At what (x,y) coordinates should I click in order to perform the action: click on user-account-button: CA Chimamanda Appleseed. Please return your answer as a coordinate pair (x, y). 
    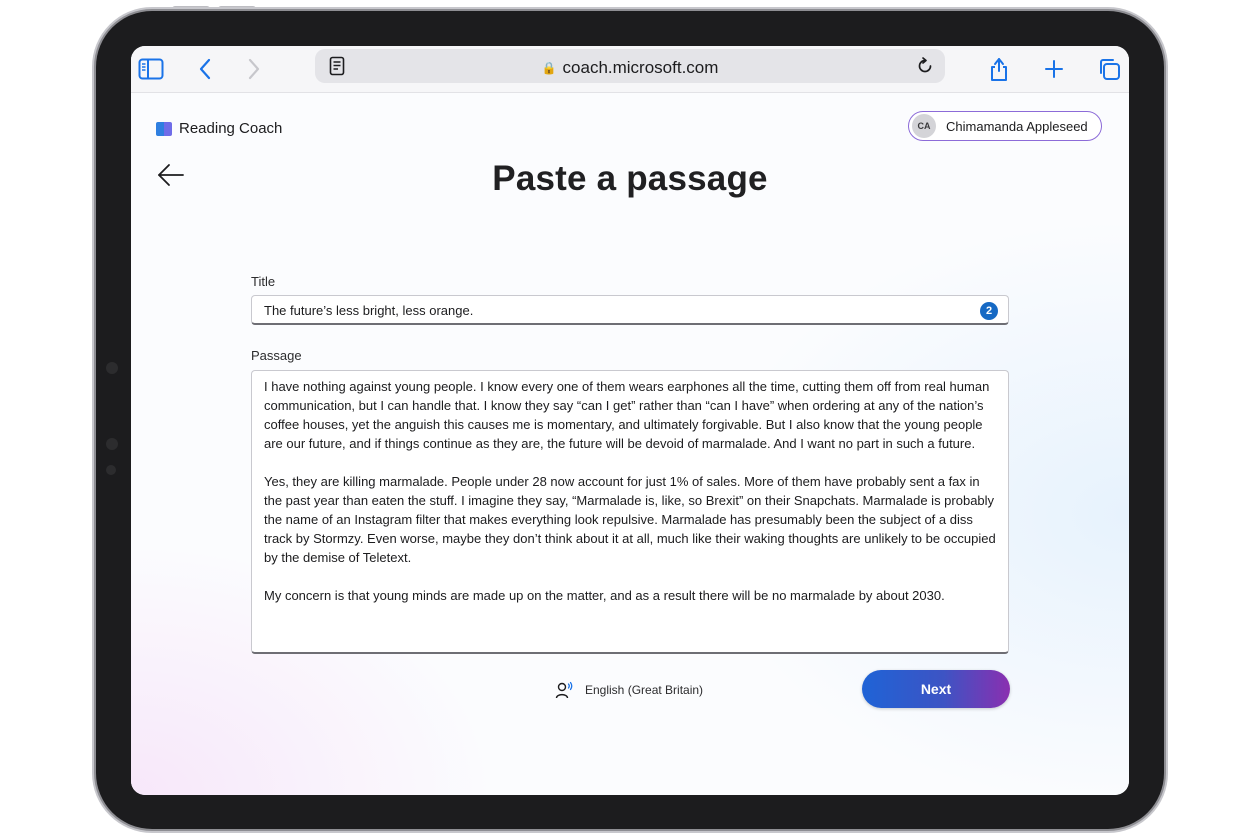
    Looking at the image, I should click on (1005, 126).